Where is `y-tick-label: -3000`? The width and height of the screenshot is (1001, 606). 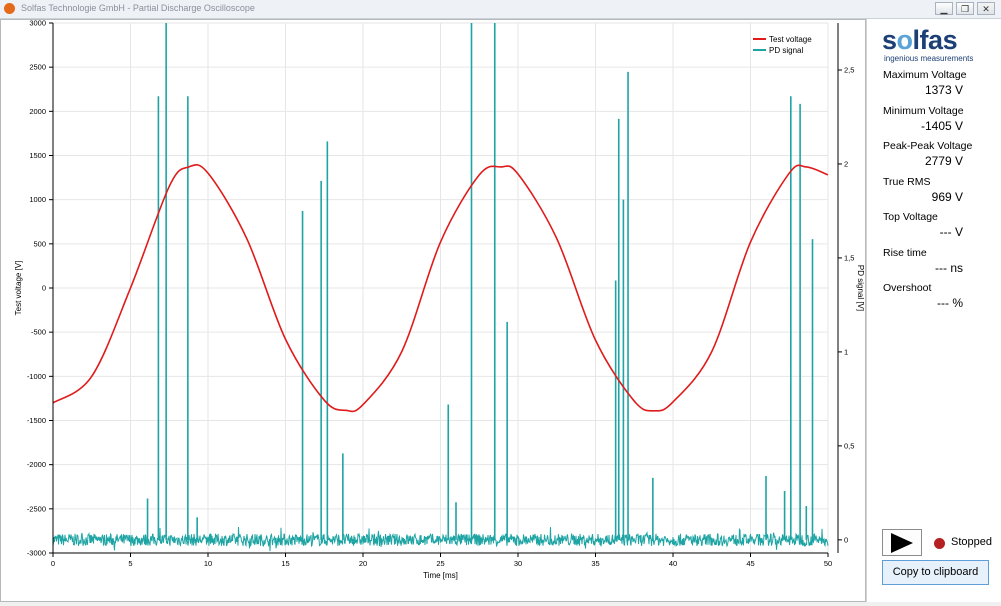
y-tick-label: -3000 is located at coordinates (36, 553).